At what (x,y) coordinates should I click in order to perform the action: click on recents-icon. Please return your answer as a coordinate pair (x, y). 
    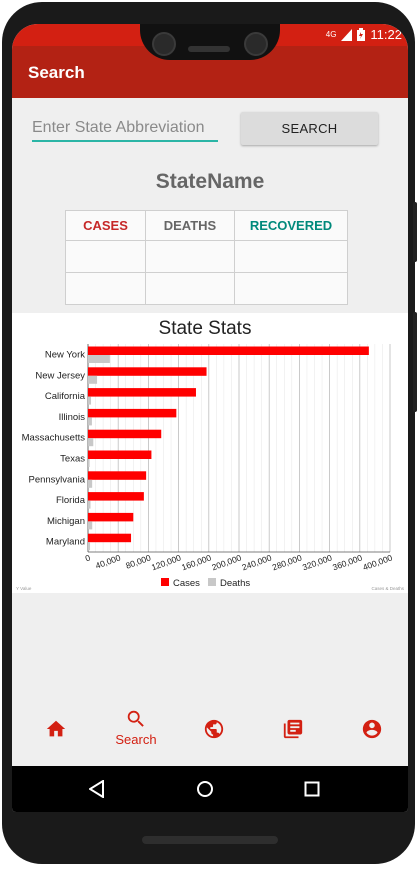
    Looking at the image, I should click on (312, 789).